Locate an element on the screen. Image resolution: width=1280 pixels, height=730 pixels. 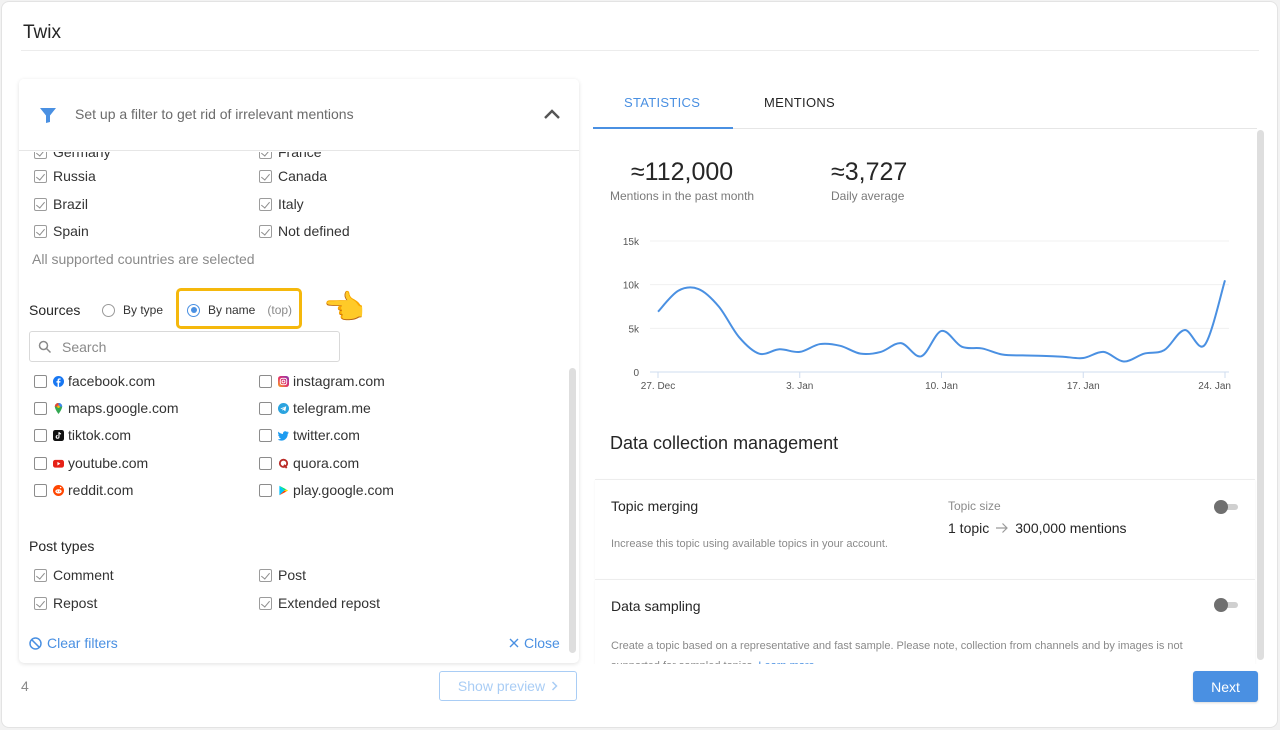
youtube-icon is located at coordinates (58, 463).